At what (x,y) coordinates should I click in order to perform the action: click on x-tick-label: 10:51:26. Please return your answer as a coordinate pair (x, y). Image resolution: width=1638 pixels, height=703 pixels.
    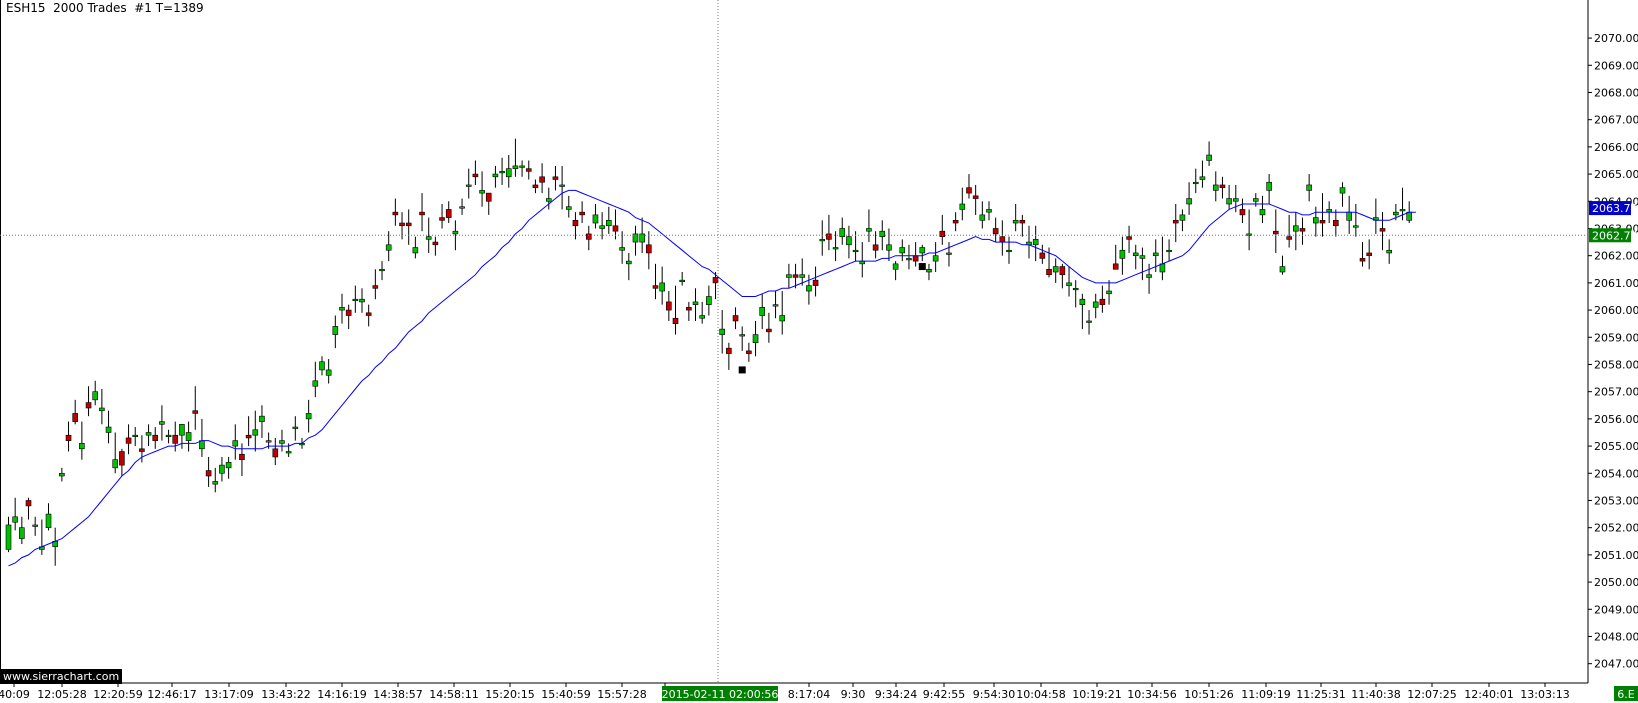
    Looking at the image, I should click on (1208, 694).